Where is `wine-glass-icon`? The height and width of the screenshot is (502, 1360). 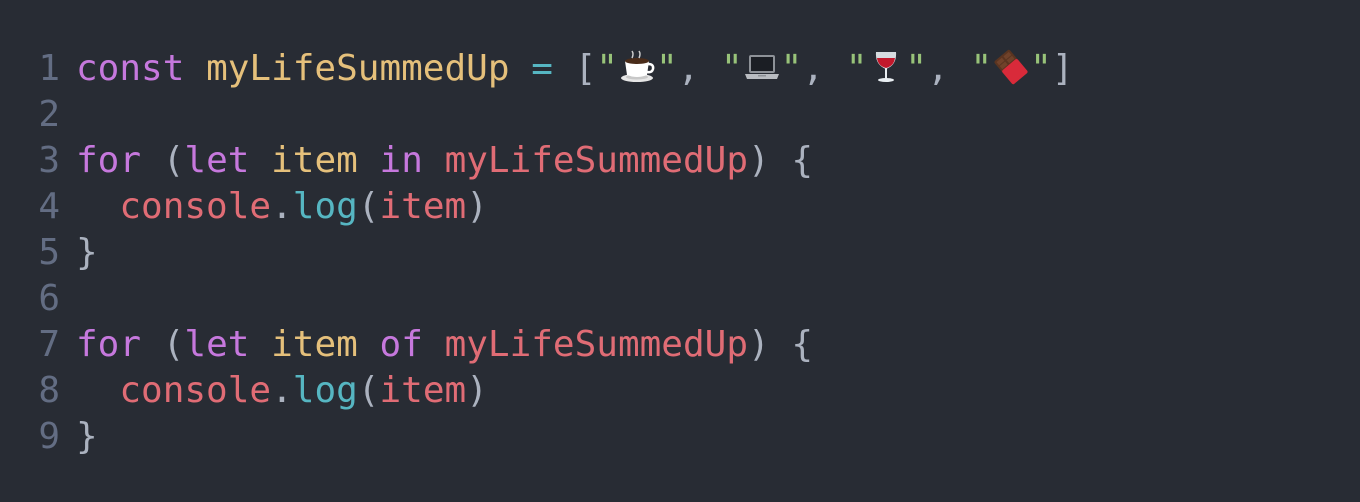 wine-glass-icon is located at coordinates (886, 66).